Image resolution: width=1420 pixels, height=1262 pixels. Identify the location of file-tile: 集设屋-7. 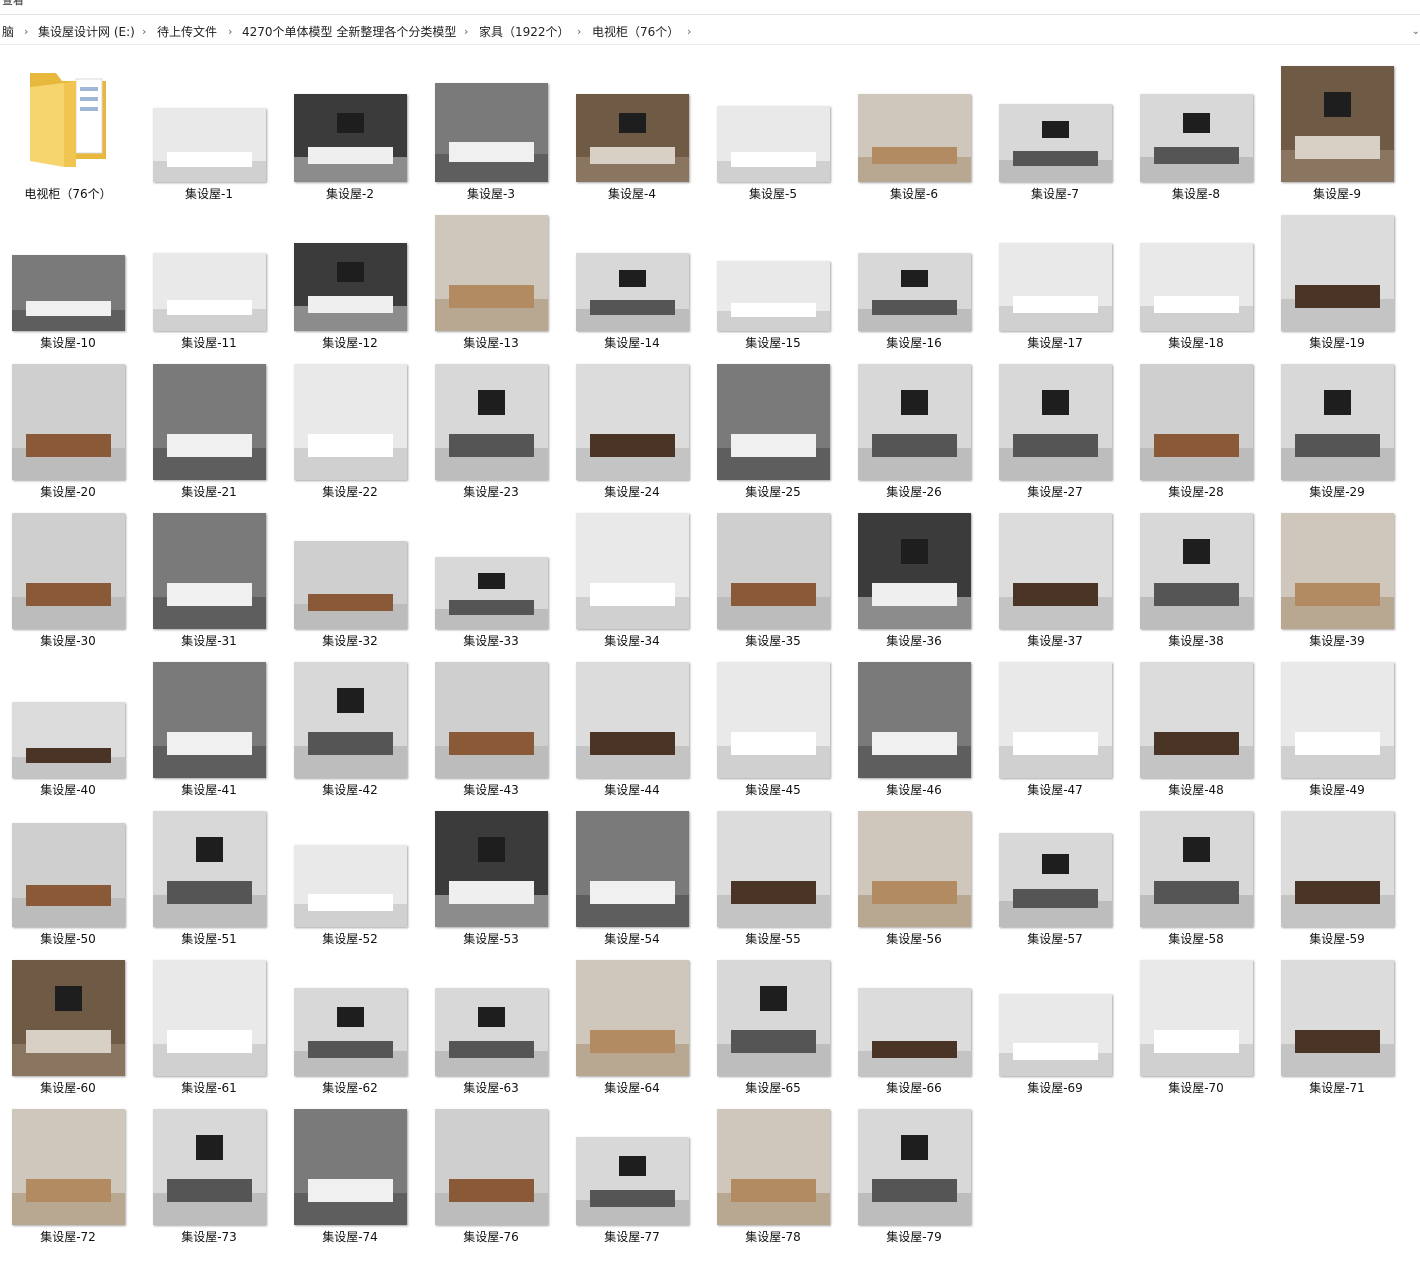
(1055, 134).